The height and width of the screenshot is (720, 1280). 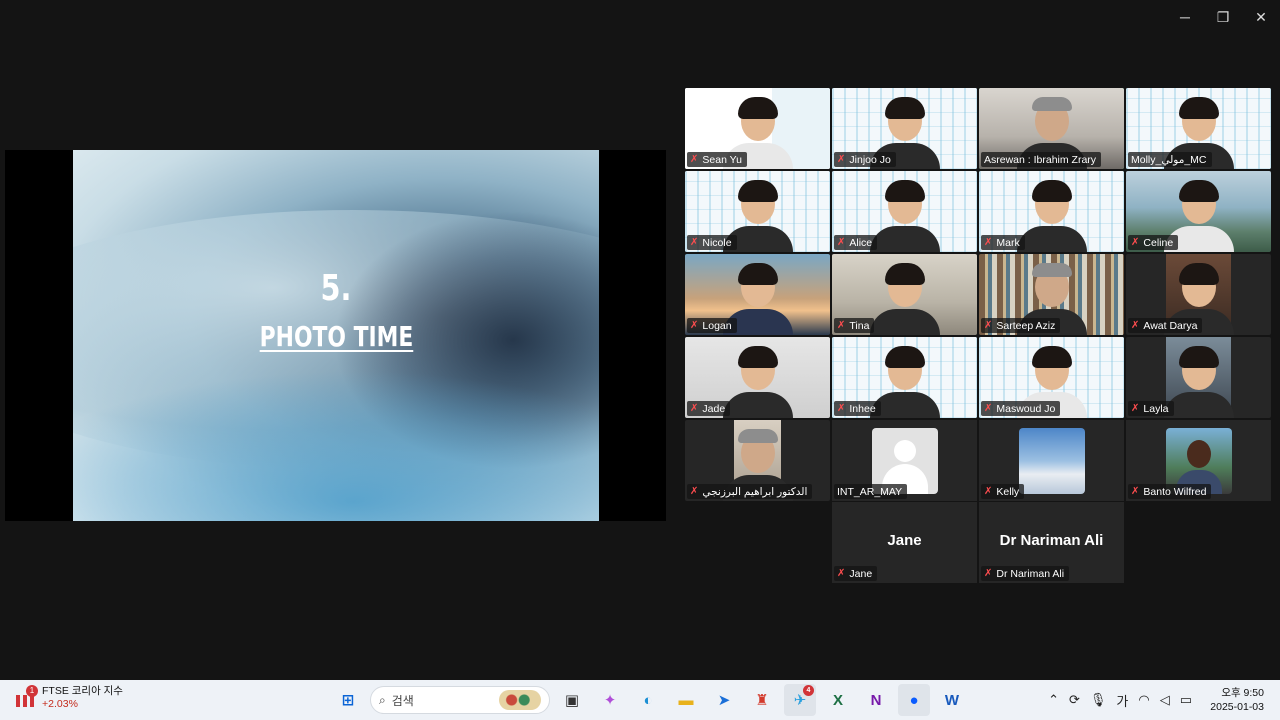 What do you see at coordinates (32, 691) in the screenshot?
I see `notification-badge: 1` at bounding box center [32, 691].